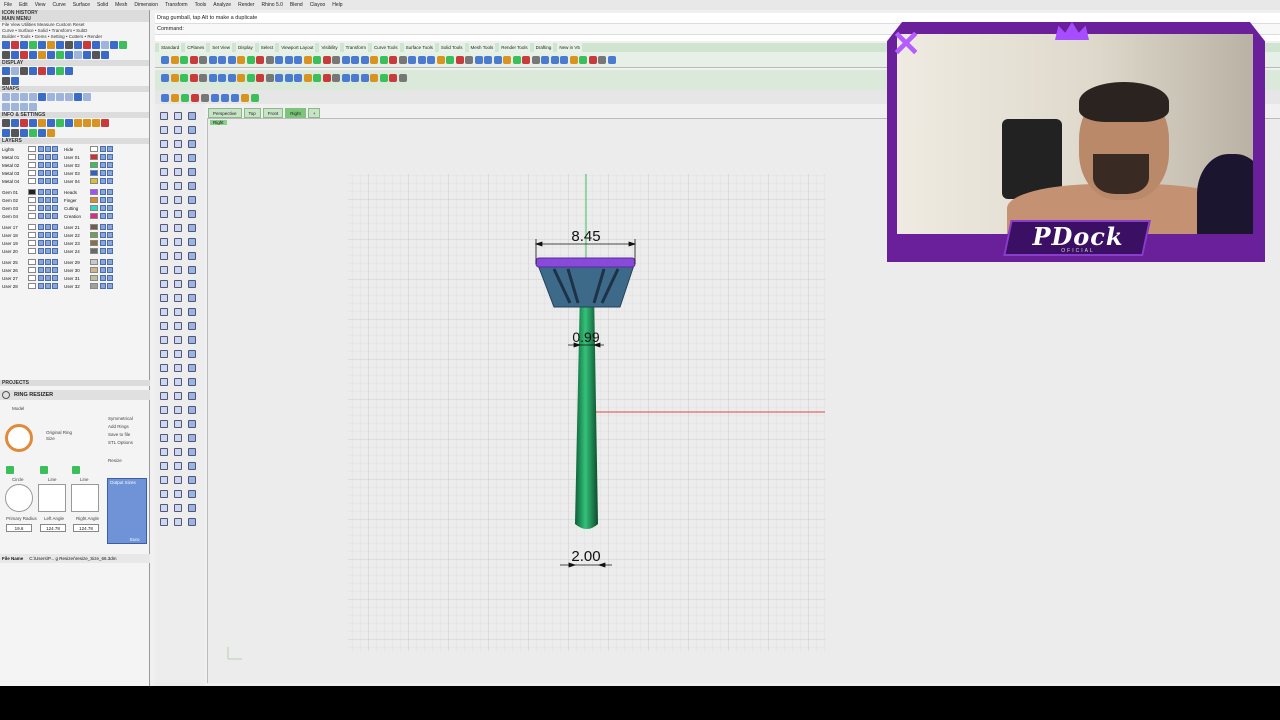 This screenshot has width=1280, height=720. I want to click on snapshot-icon, so click(6, 133).